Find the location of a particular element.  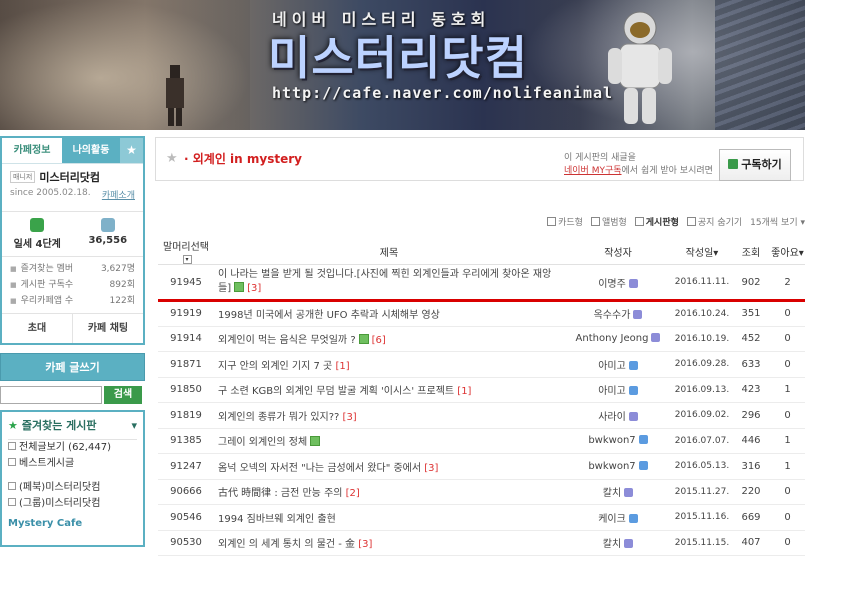

post-title-cell: 외계인이 먹는 음식은 무엇일까 ? [6] is located at coordinates (389, 339).